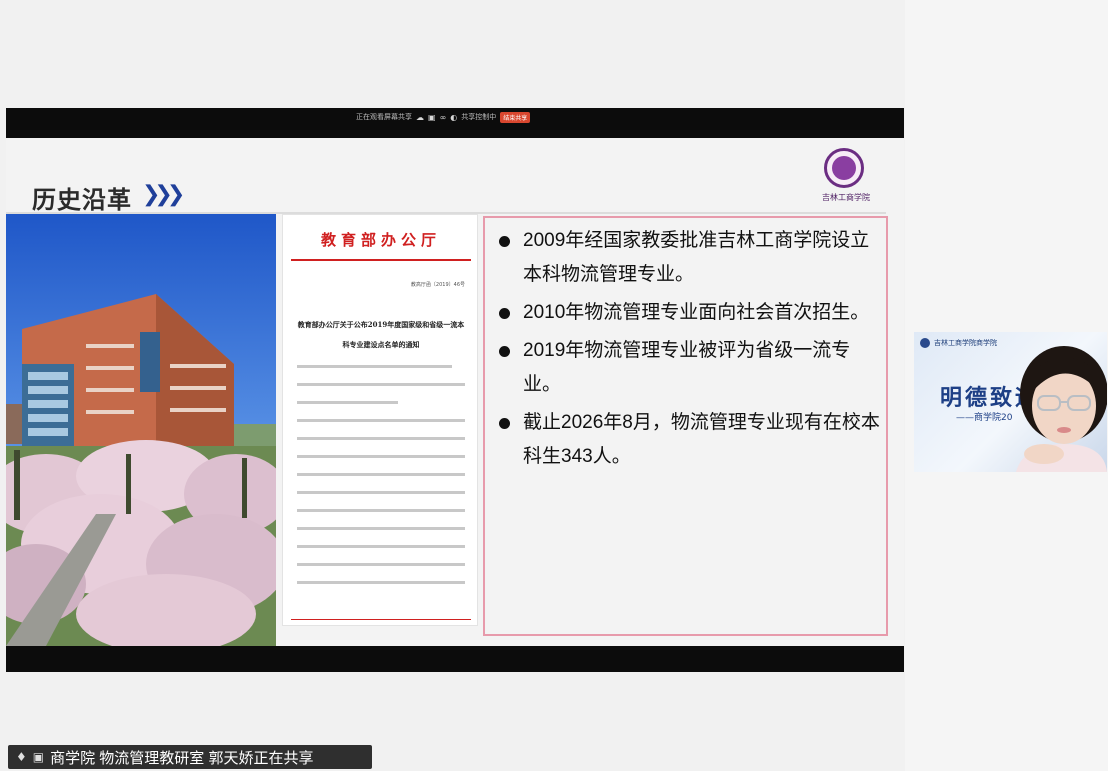 The height and width of the screenshot is (771, 1108). Describe the element at coordinates (381, 334) in the screenshot. I see `document-title: 教育部办公厅关于公布2019年度国家级和省级一流本科专业建设点名单的通知` at that location.